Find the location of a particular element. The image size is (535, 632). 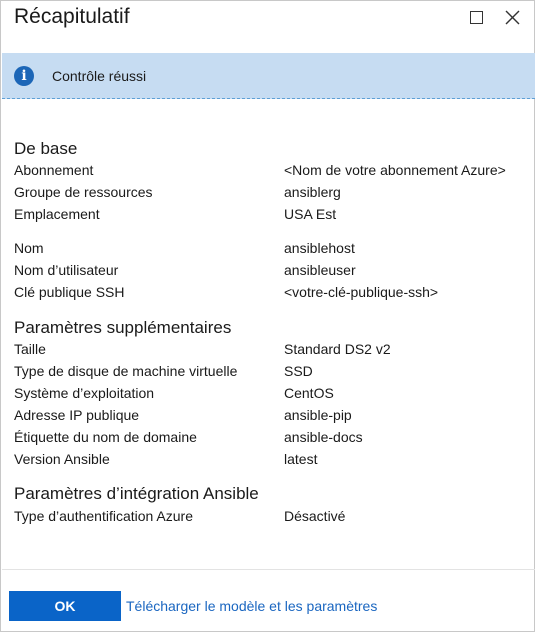

row-label: Abonnement is located at coordinates (54, 170).